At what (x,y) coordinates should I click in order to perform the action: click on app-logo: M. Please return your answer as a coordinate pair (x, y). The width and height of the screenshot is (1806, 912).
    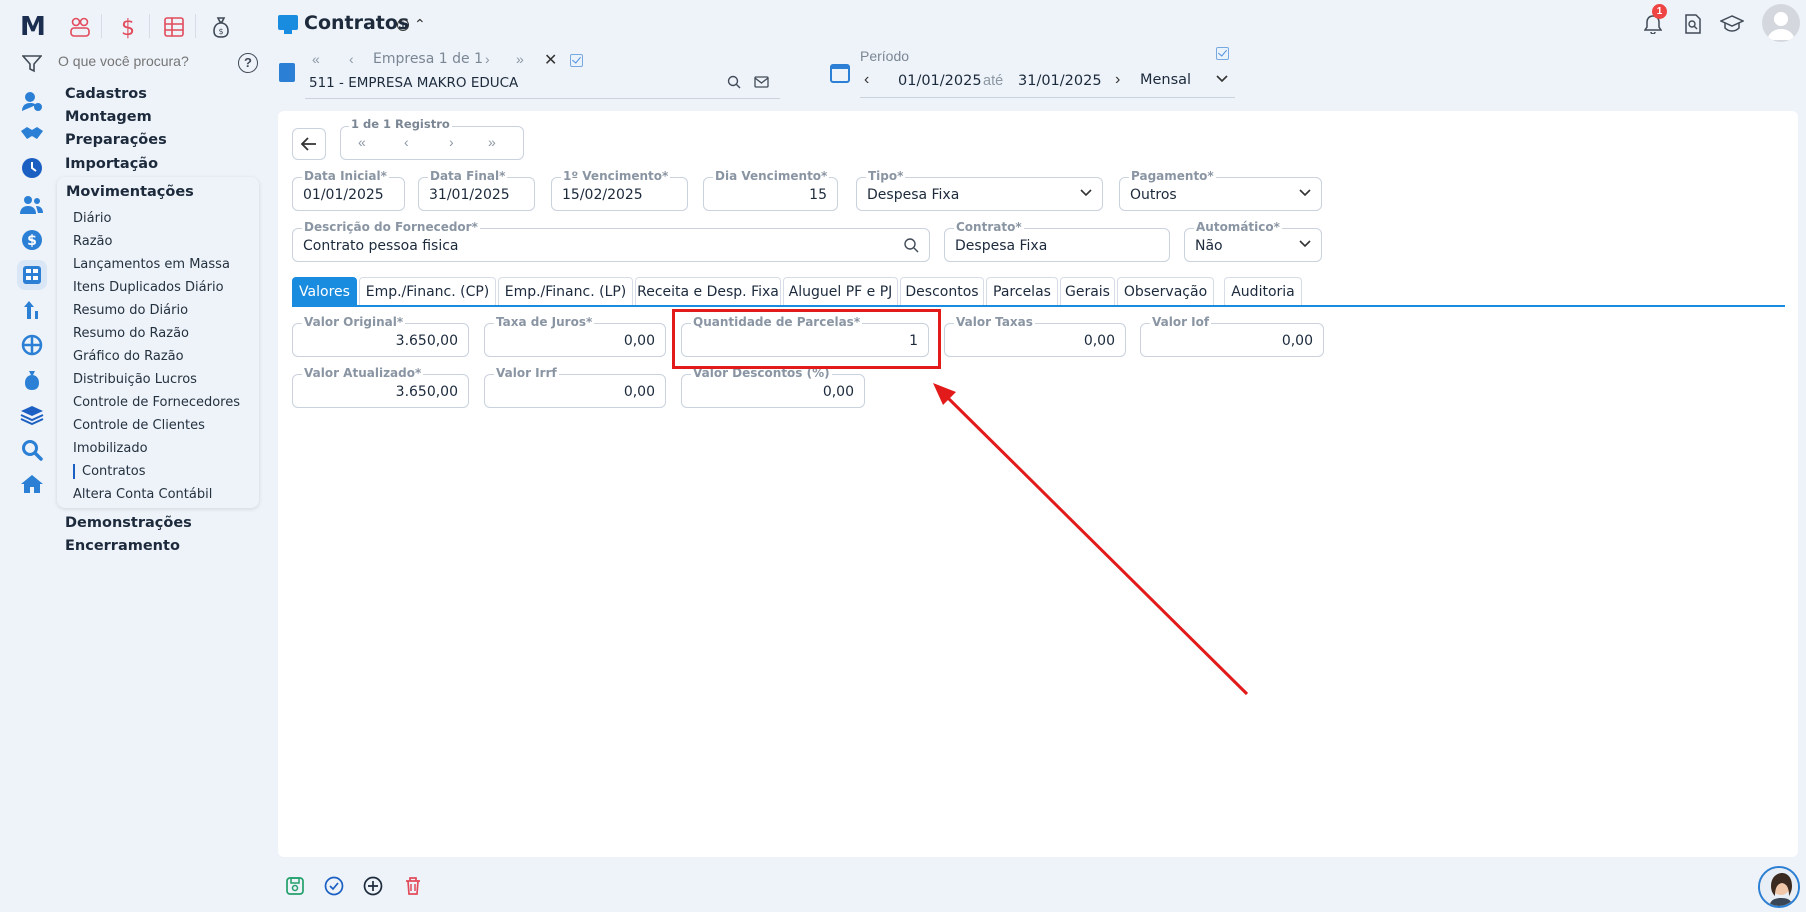
    Looking at the image, I should click on (33, 27).